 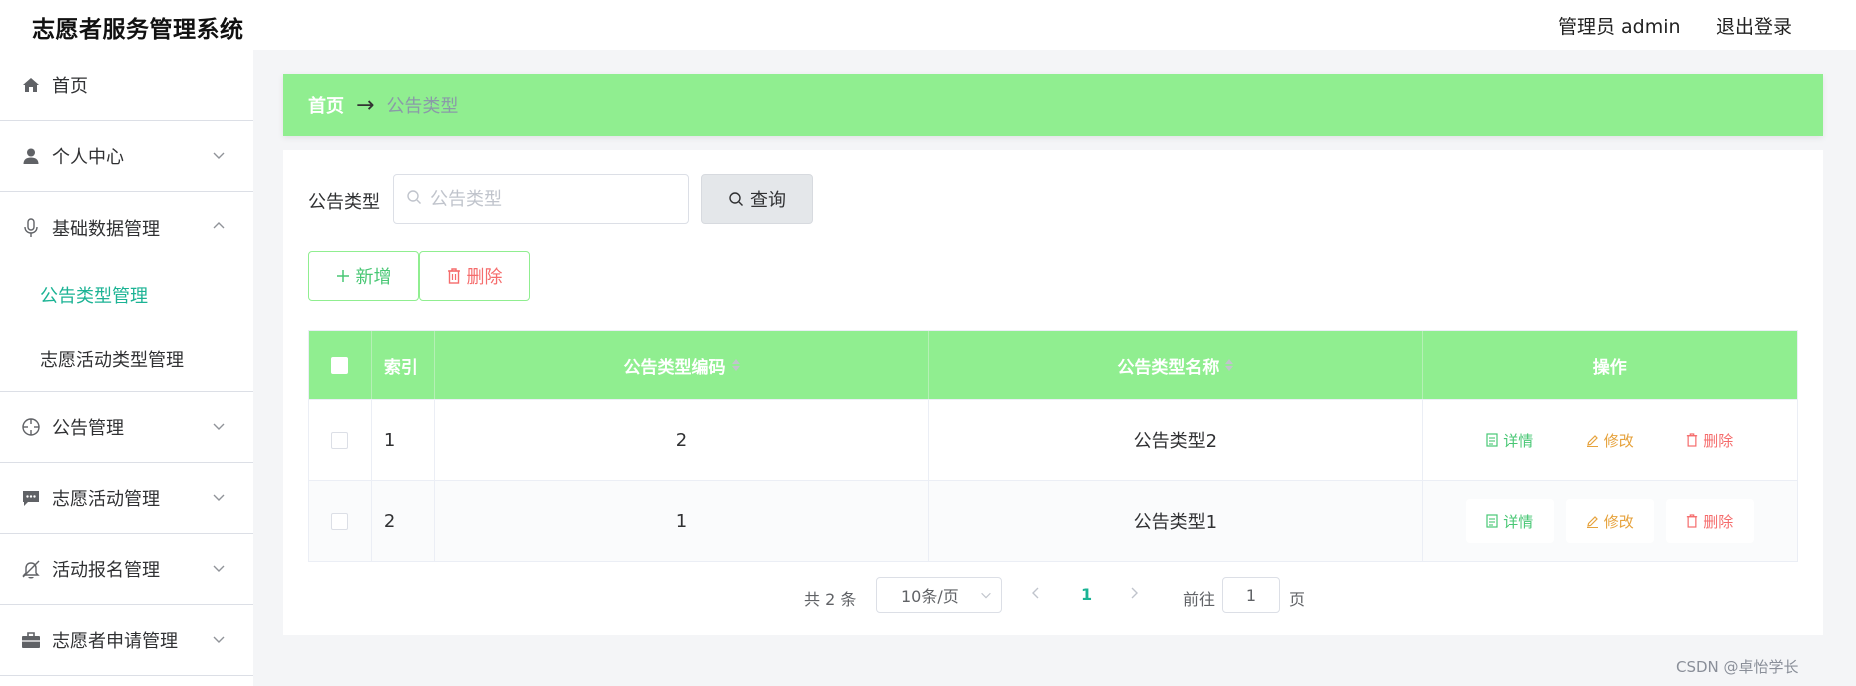 I want to click on page-size-select: 10条/页, so click(x=939, y=595).